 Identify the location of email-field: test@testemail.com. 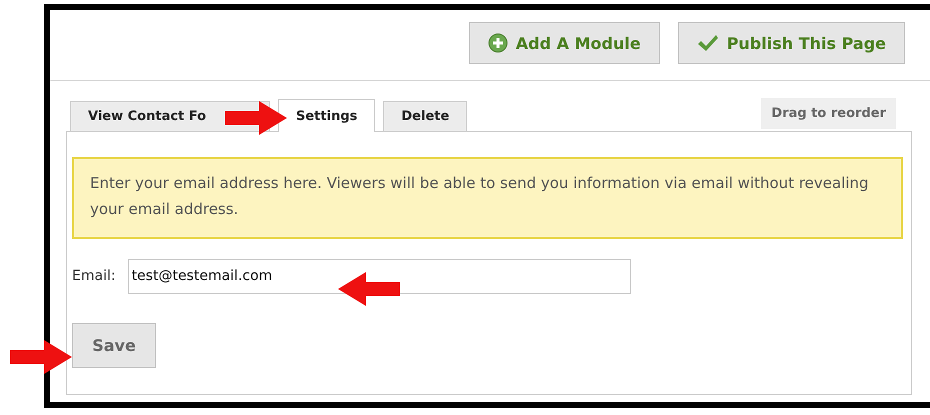
(379, 276).